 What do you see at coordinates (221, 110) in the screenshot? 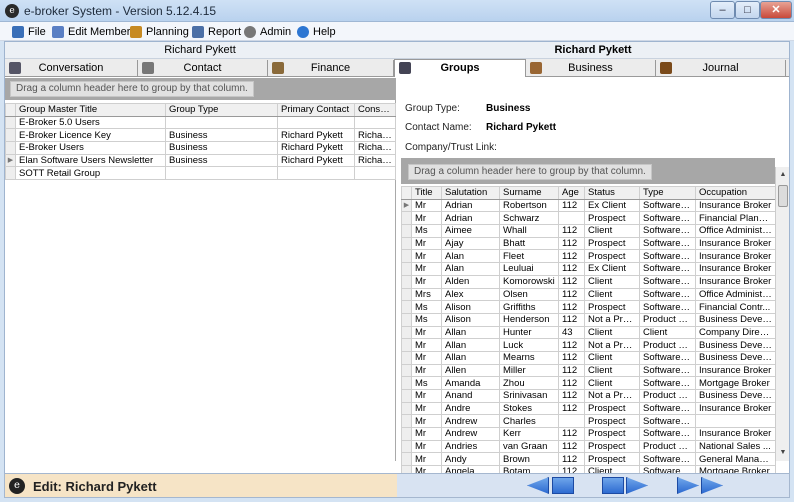
I see `column-header: Group Type` at bounding box center [221, 110].